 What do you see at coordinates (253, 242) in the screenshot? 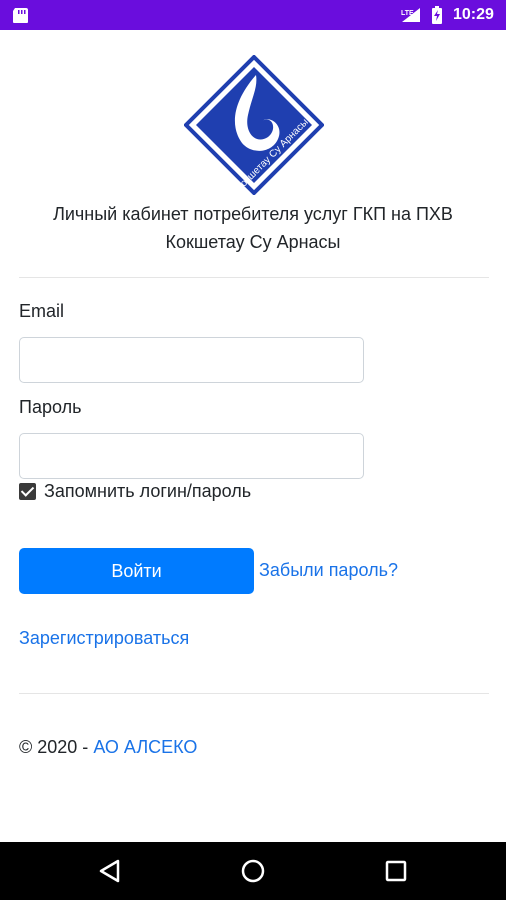
I see `page-title-line2: Кокшетау Су Арнасы` at bounding box center [253, 242].